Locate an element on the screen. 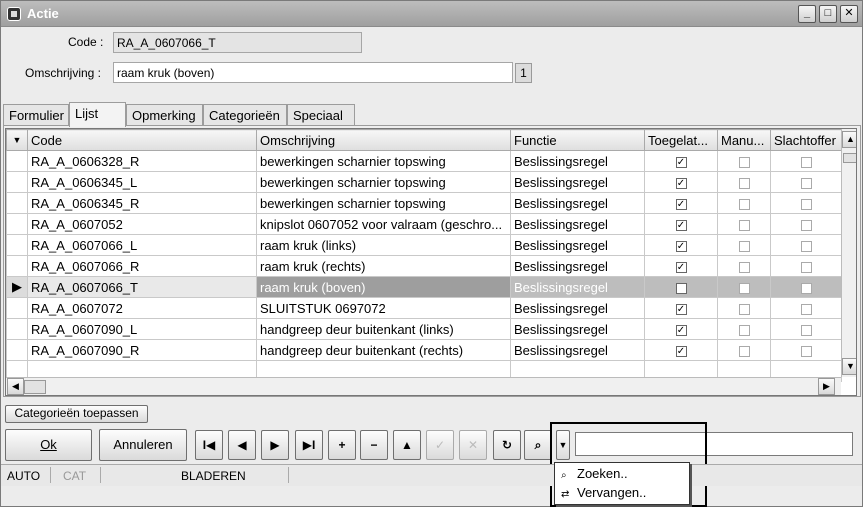  minimize-icon: _ is located at coordinates (807, 14).